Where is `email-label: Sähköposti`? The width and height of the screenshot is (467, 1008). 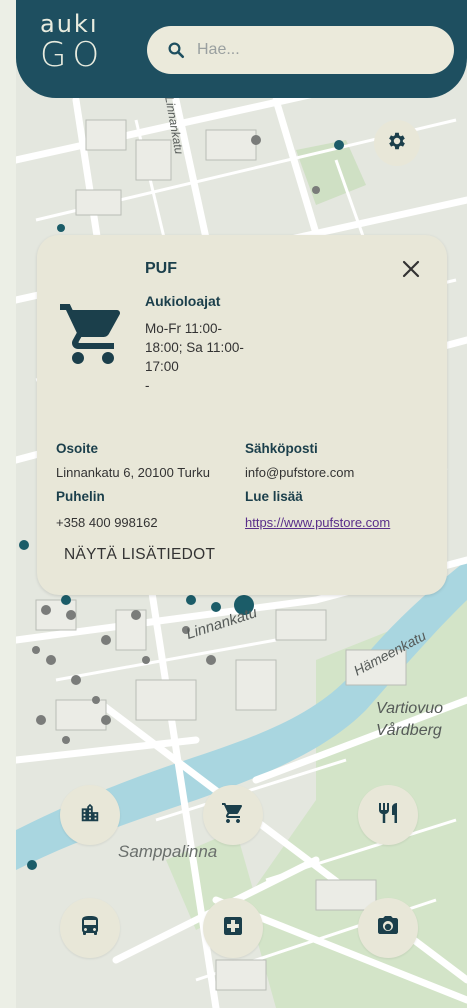
email-label: Sähköposti is located at coordinates (281, 448).